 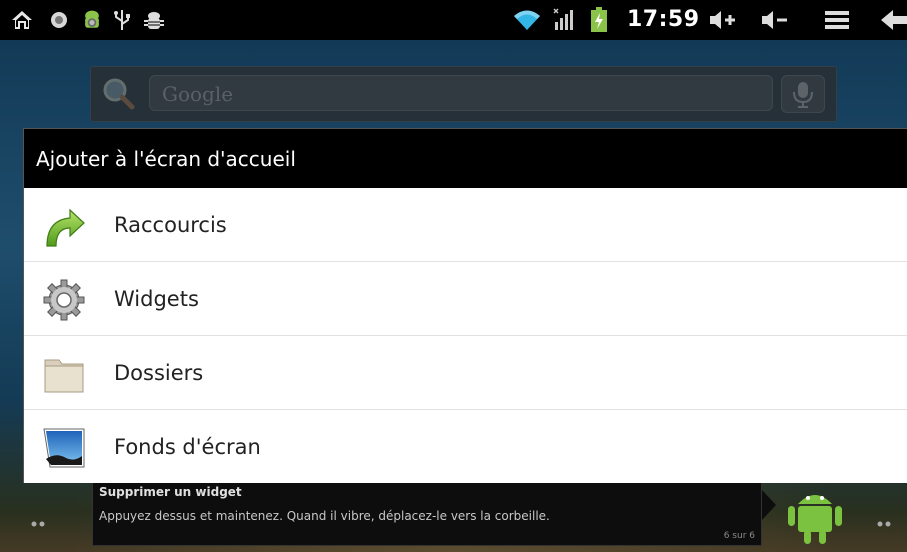 I want to click on battery-charging-icon, so click(x=599, y=19).